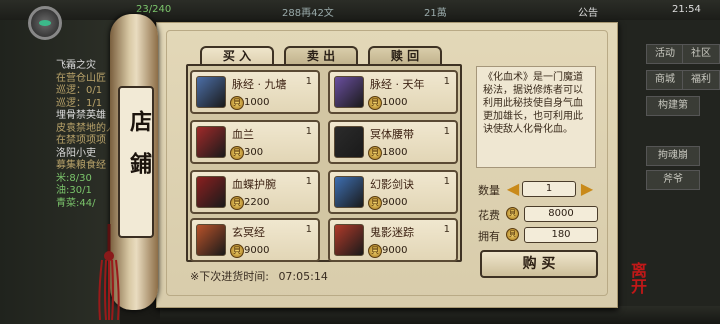 The image size is (720, 324). What do you see at coordinates (308, 13) in the screenshot?
I see `silver-counter: 288再42文` at bounding box center [308, 13].